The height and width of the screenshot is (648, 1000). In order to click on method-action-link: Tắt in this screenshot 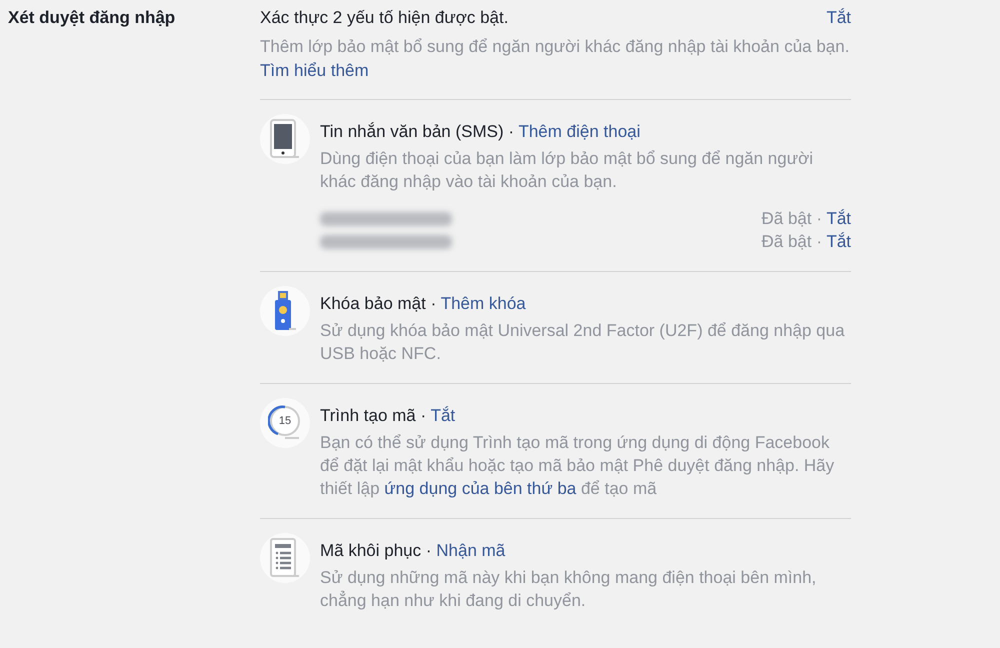, I will do `click(443, 415)`.